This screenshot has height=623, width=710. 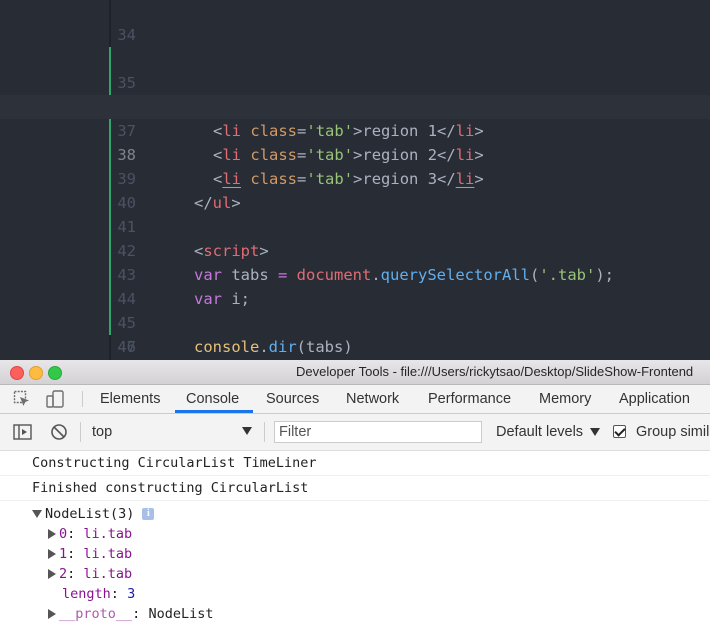 What do you see at coordinates (355, 463) in the screenshot?
I see `console-message: Constructing CircularList TimeLiner` at bounding box center [355, 463].